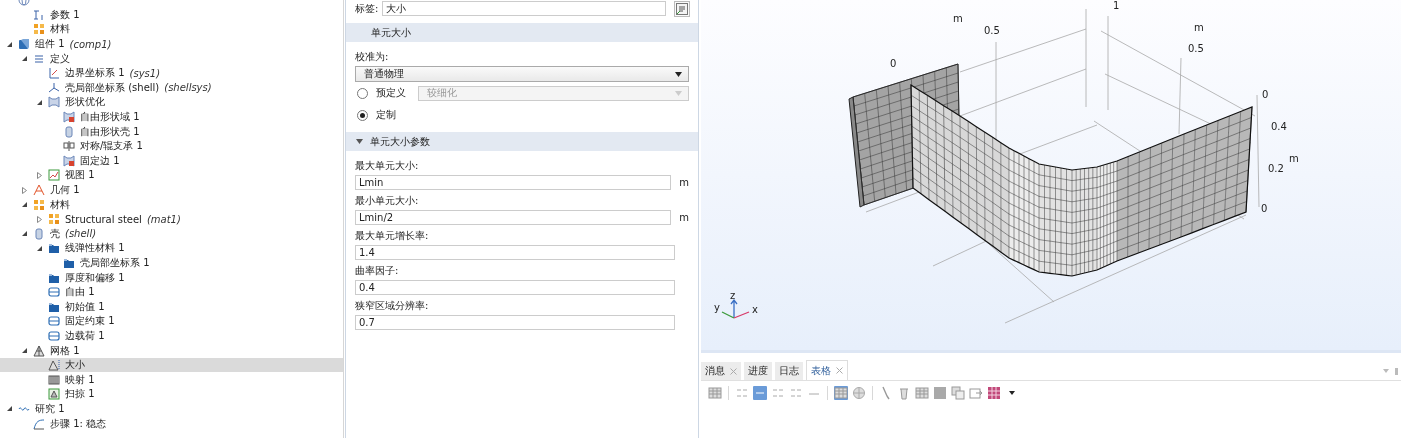  Describe the element at coordinates (54, 102) in the screenshot. I see `shape-icon` at that location.